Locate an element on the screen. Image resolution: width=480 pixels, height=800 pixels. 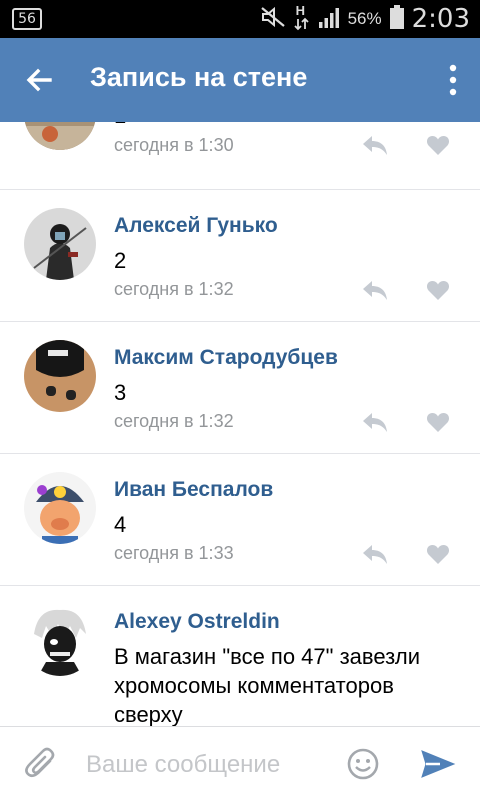
comment-text: 3 is located at coordinates (120, 392).